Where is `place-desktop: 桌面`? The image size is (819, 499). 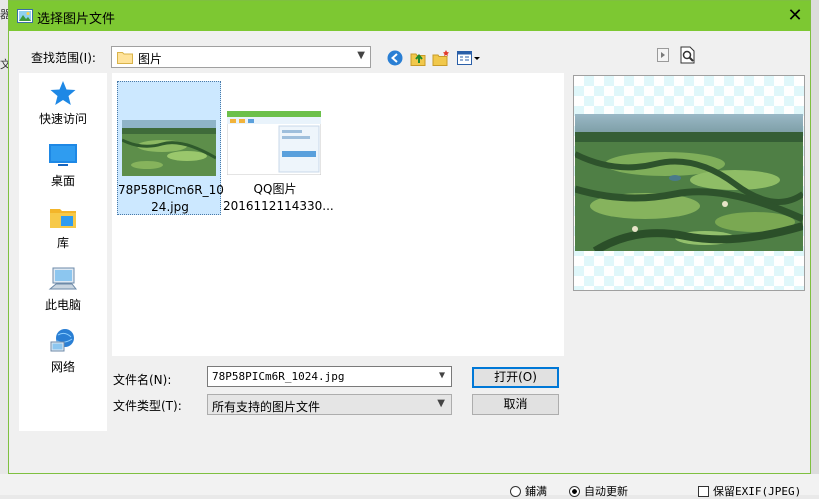 place-desktop: 桌面 is located at coordinates (63, 165).